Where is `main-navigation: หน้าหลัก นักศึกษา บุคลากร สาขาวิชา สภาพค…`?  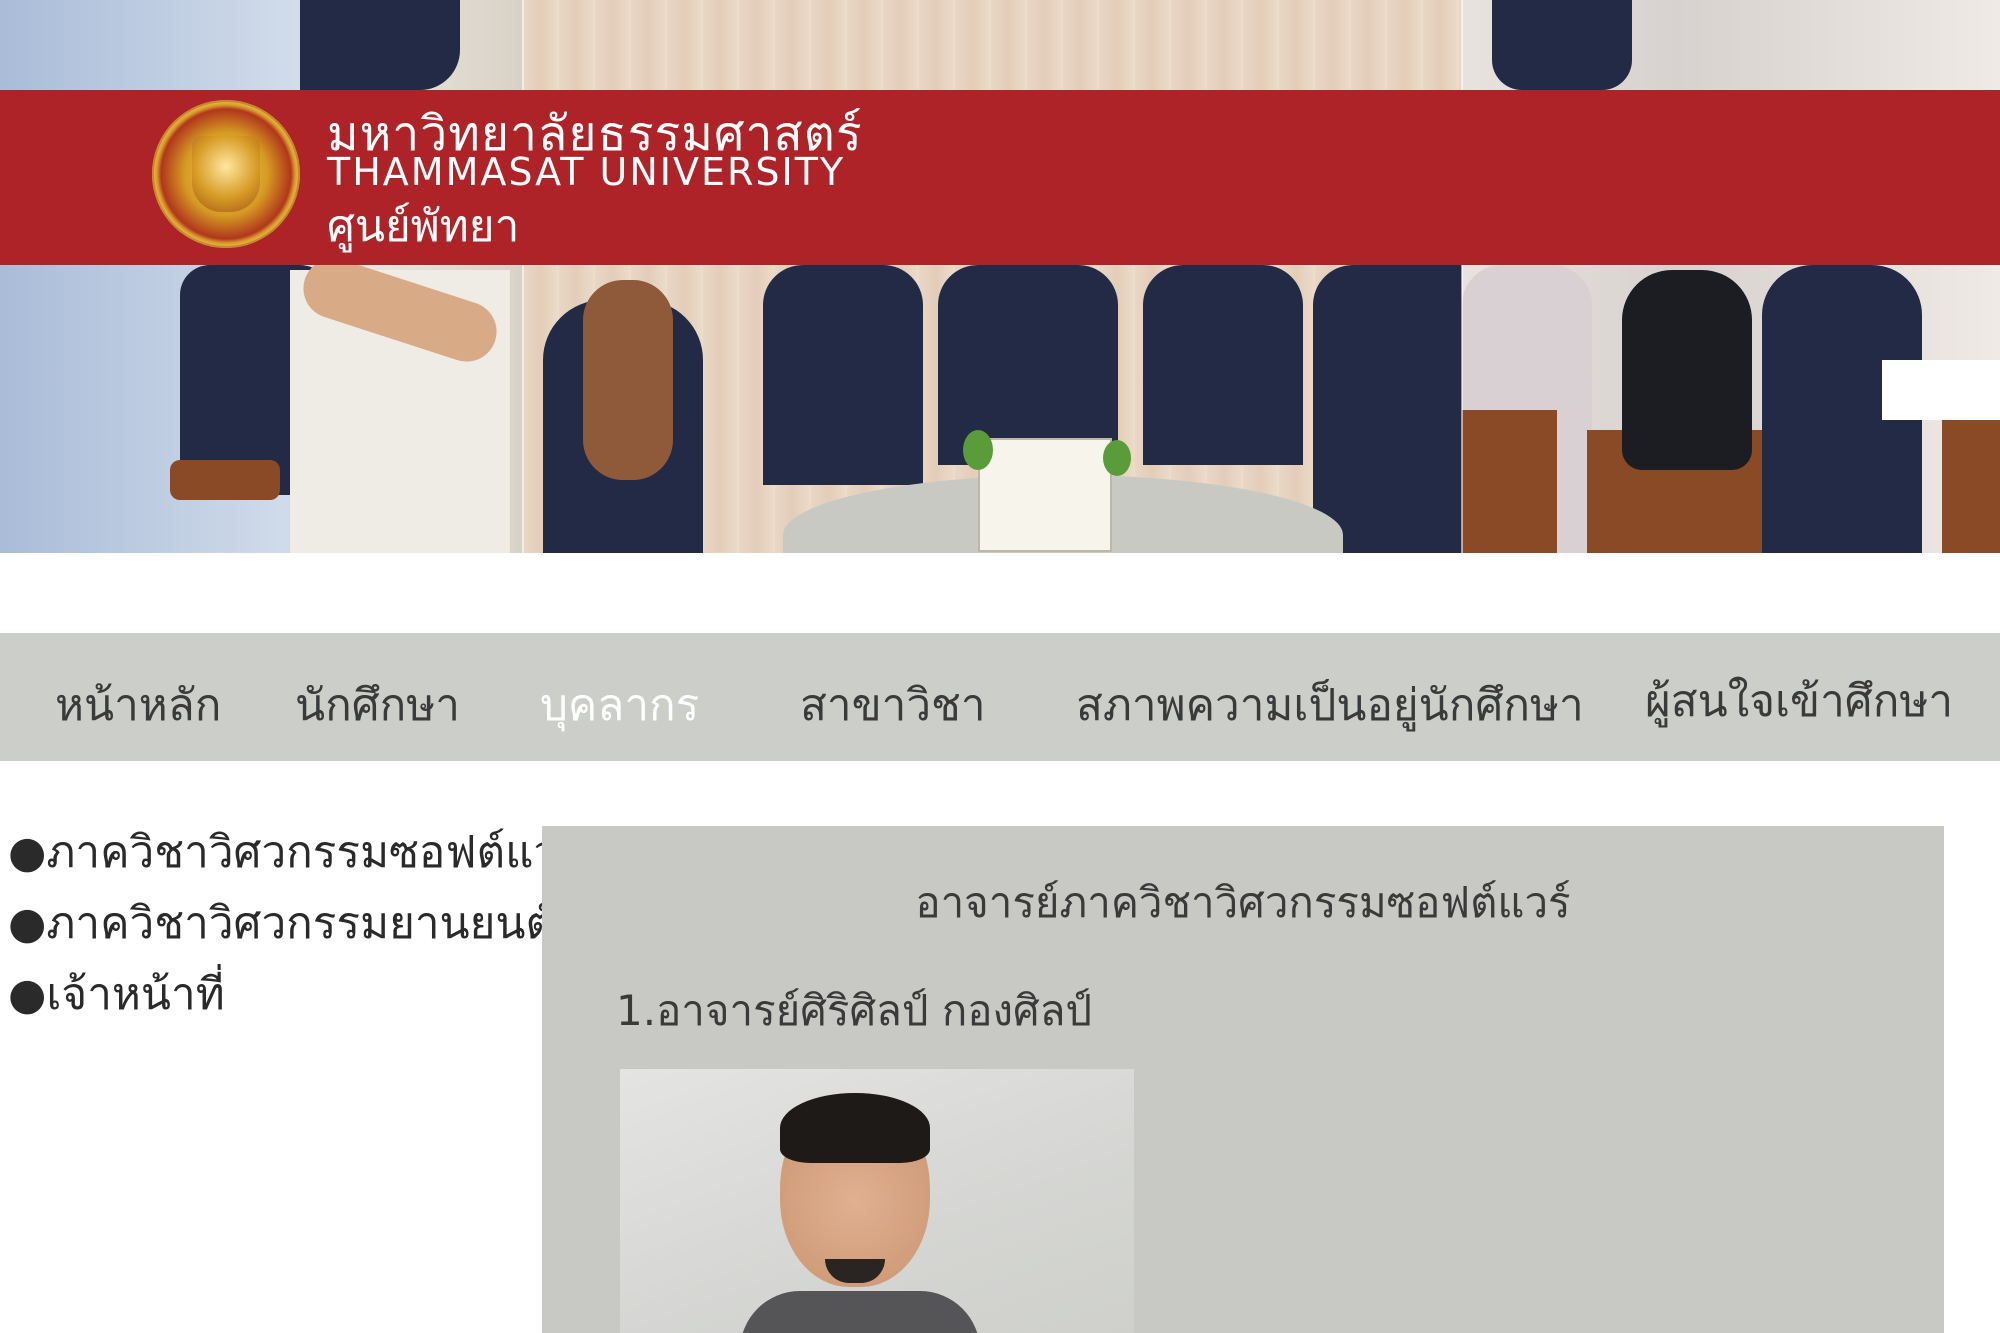 main-navigation: หน้าหลัก นักศึกษา บุคลากร สาขาวิชา สภาพค… is located at coordinates (1000, 697).